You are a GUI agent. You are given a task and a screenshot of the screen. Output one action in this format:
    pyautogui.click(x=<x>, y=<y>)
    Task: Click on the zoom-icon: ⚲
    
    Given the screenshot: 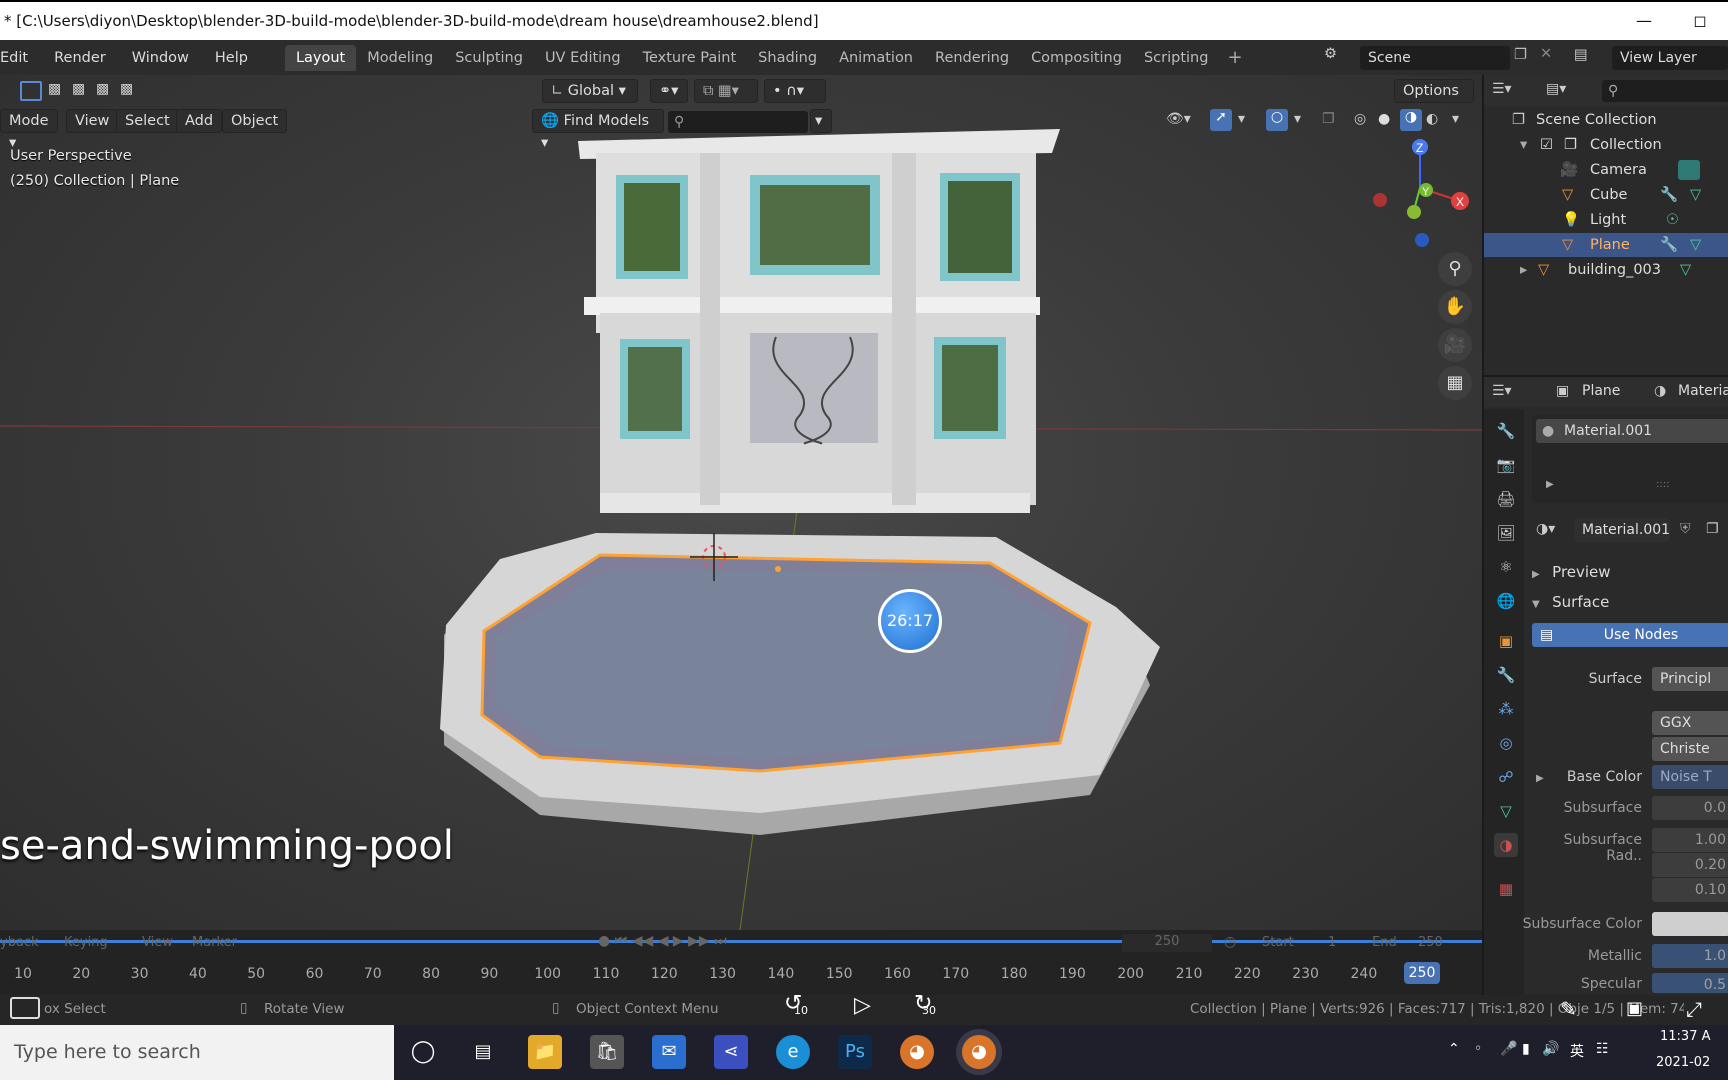 What is the action you would take?
    pyautogui.click(x=1455, y=269)
    